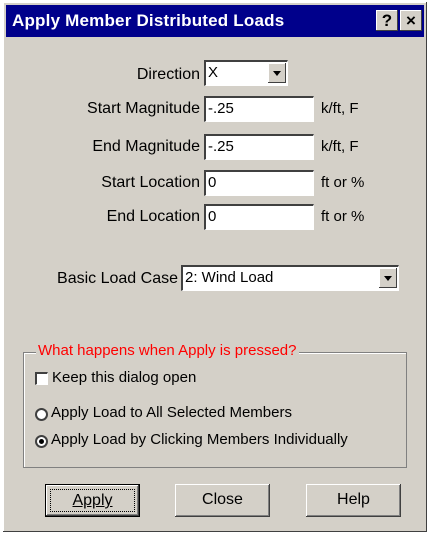  I want to click on start-location-field: 0, so click(259, 183).